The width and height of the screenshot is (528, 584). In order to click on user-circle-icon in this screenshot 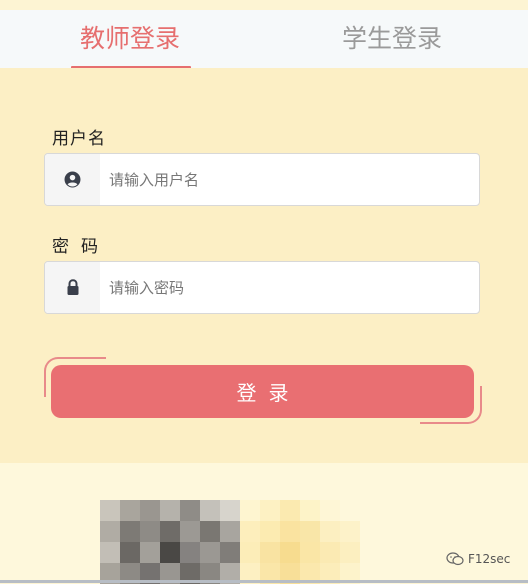, I will do `click(72, 179)`.